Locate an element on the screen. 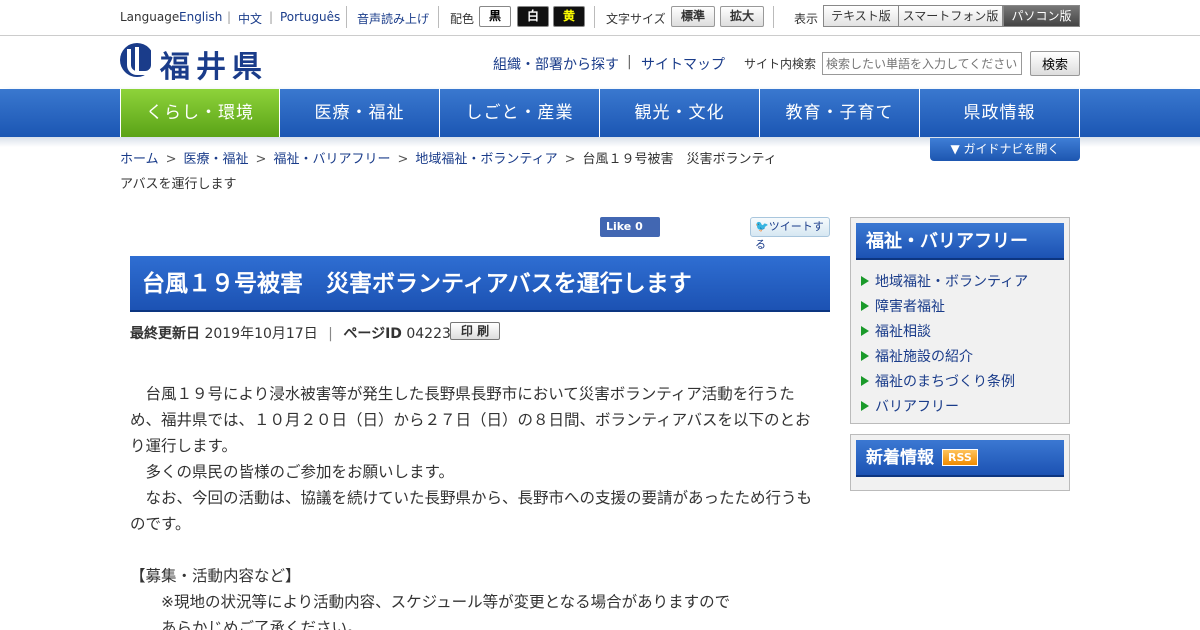 The width and height of the screenshot is (1200, 630). nav-item-living-environment: くらし・環境 is located at coordinates (200, 113).